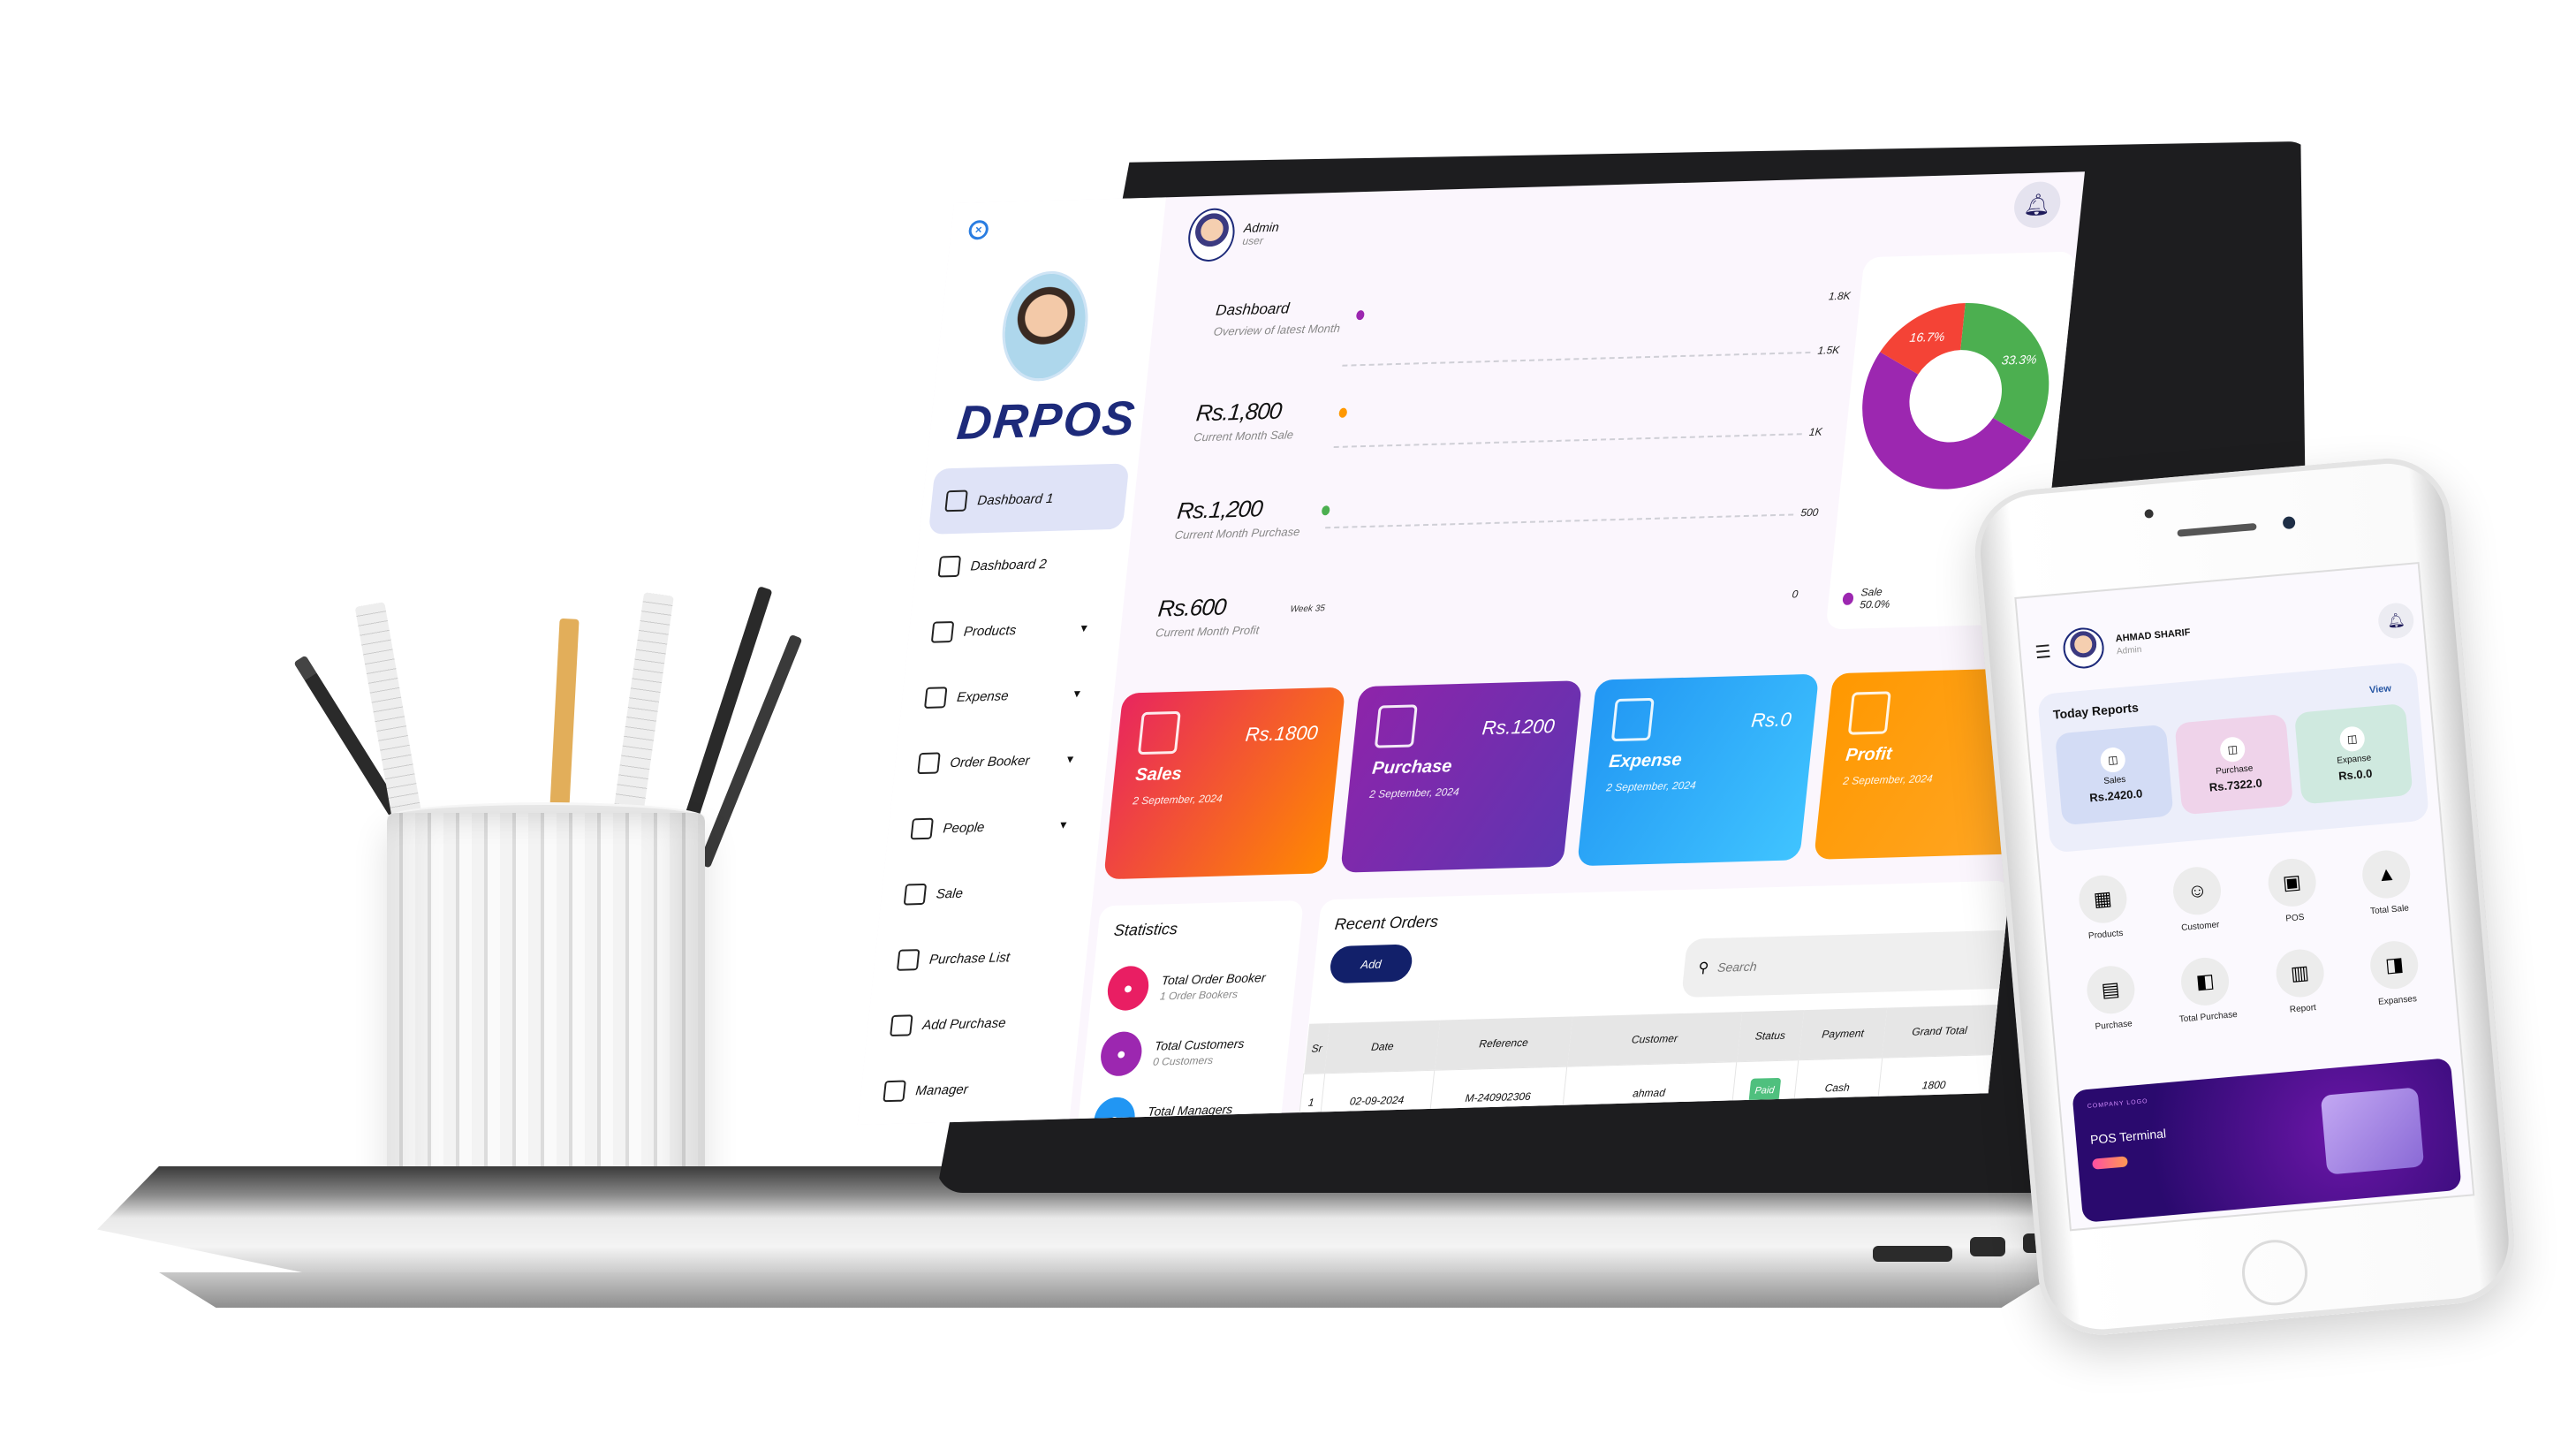 This screenshot has width=2576, height=1442. What do you see at coordinates (2116, 795) in the screenshot?
I see `report-value: Rs.2420.0` at bounding box center [2116, 795].